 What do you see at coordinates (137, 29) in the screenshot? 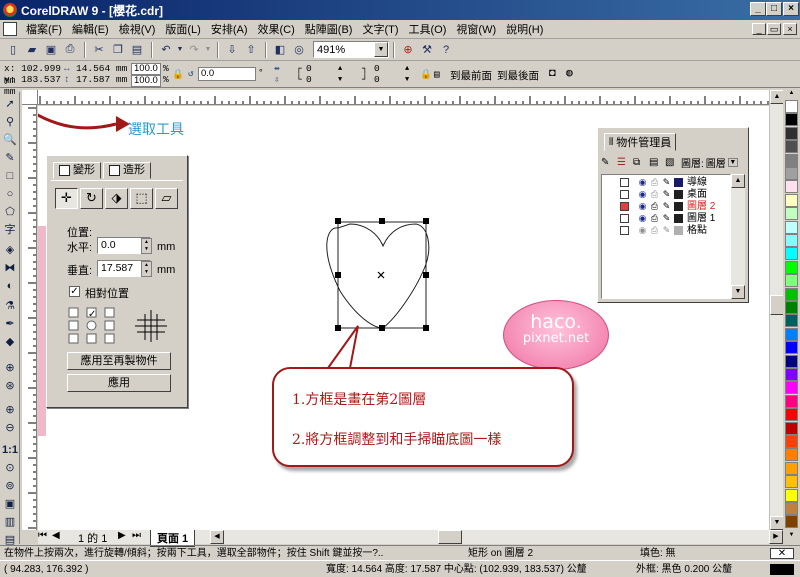
I see `menu-view: 檢視(V)` at bounding box center [137, 29].